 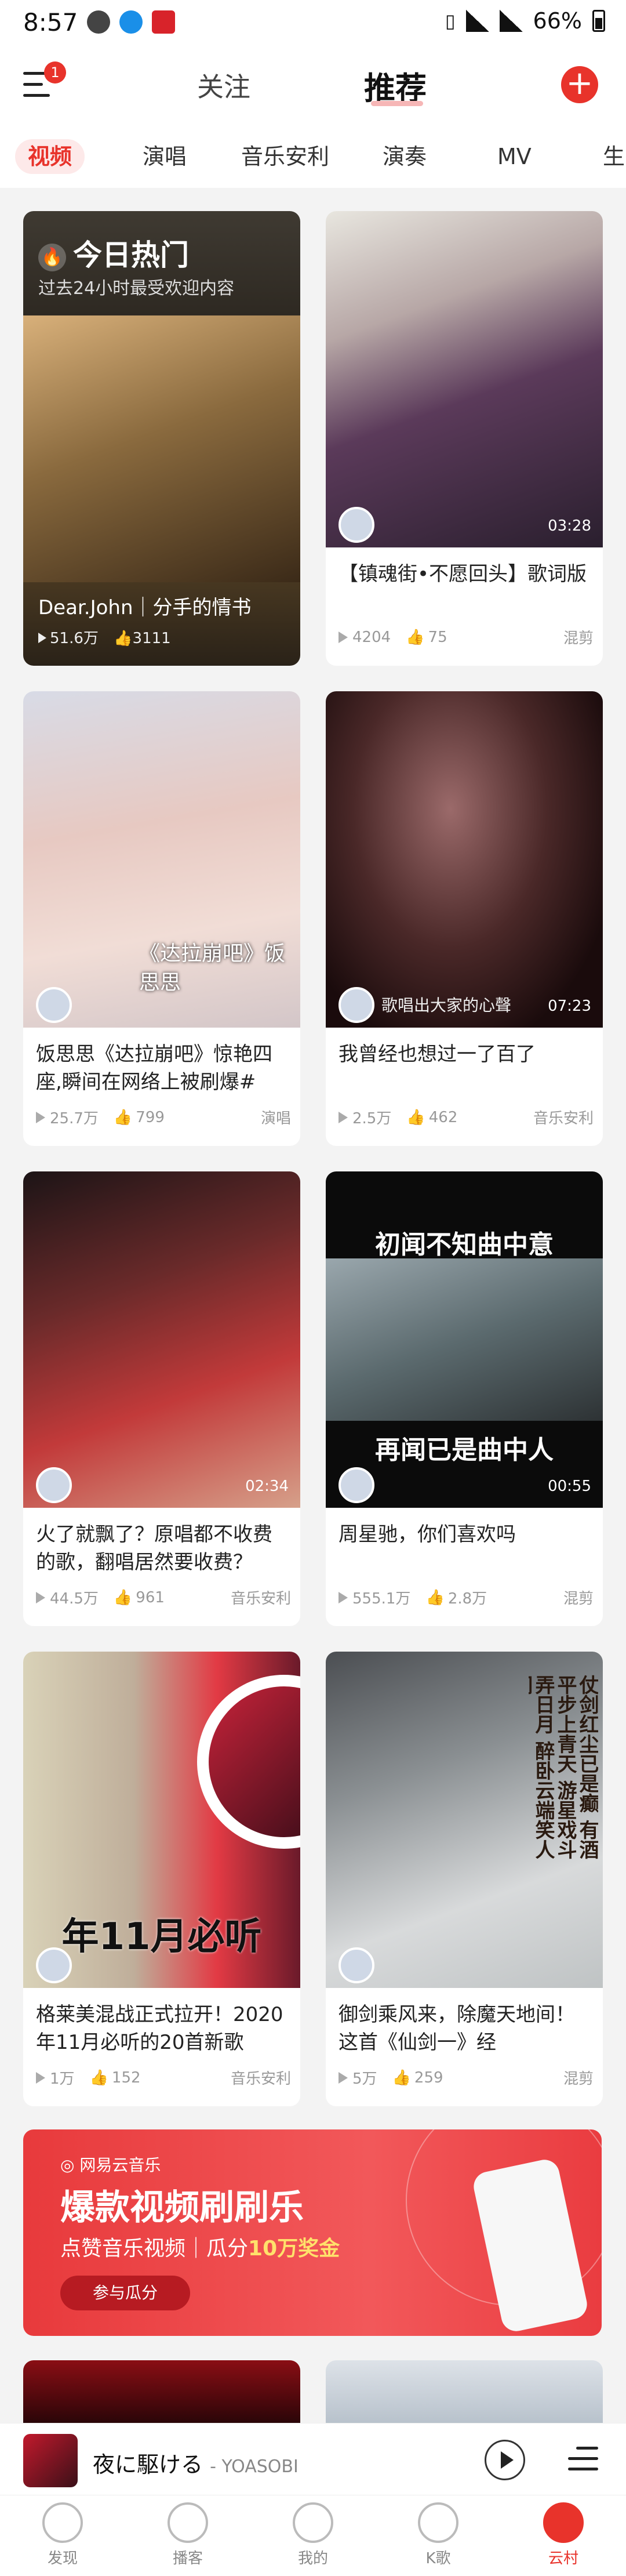 What do you see at coordinates (569, 526) in the screenshot?
I see `duration: 03:28` at bounding box center [569, 526].